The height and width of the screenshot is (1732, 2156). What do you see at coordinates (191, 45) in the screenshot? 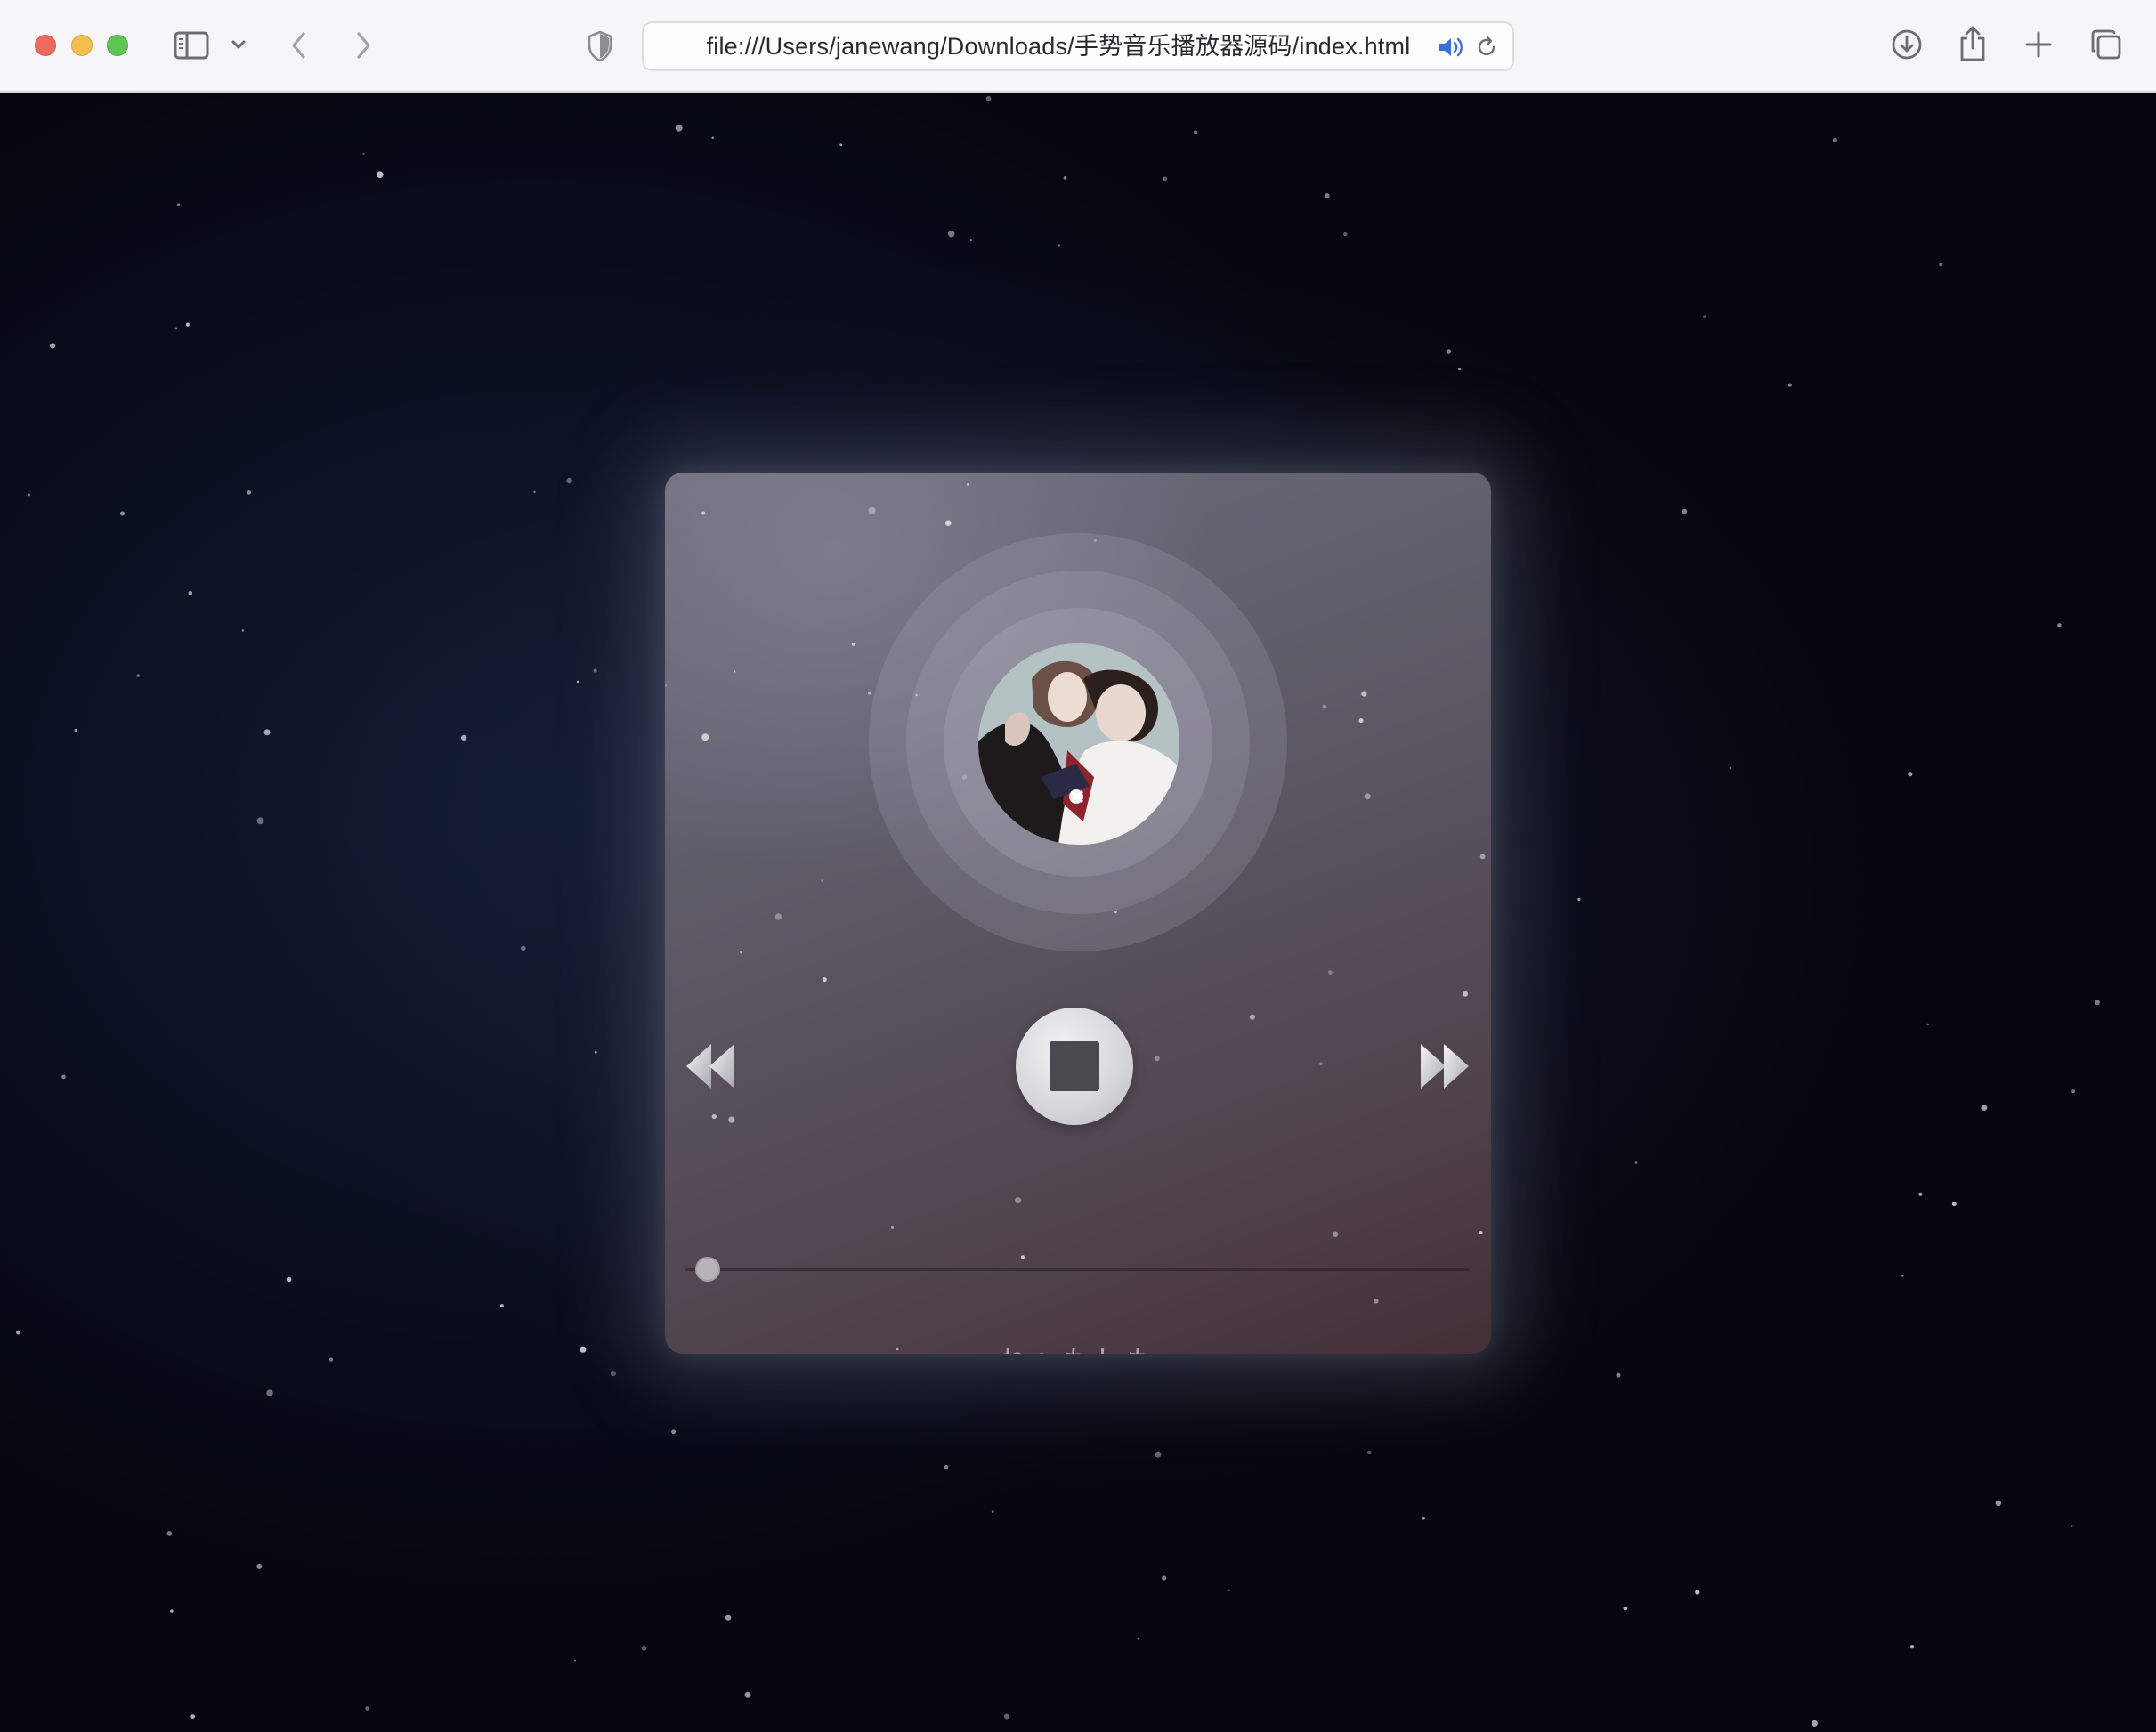
I see `sidebar-icon` at bounding box center [191, 45].